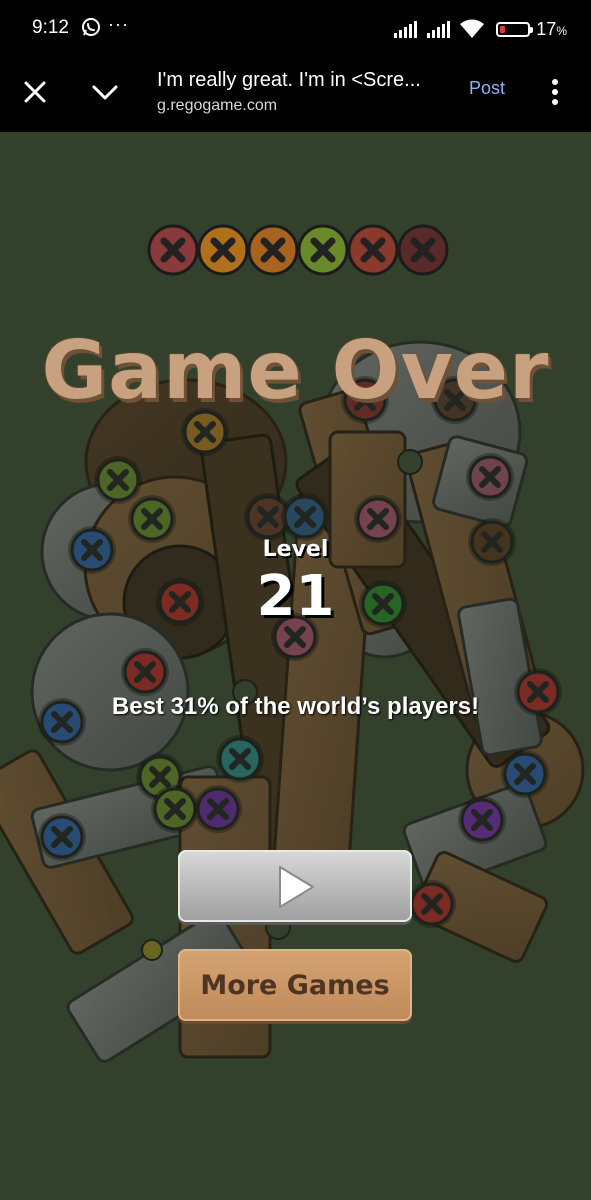  I want to click on page-url: g.regogame.com, so click(217, 105).